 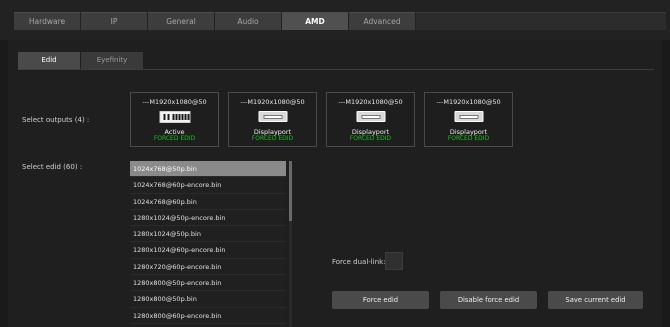 What do you see at coordinates (336, 69) in the screenshot?
I see `sub-tab-divider` at bounding box center [336, 69].